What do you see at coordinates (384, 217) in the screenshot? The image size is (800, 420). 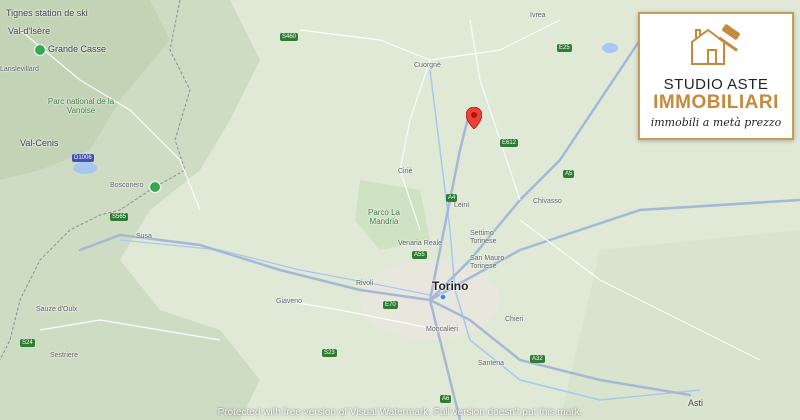 I see `label-parco-mandria: Parco La Mandria` at bounding box center [384, 217].